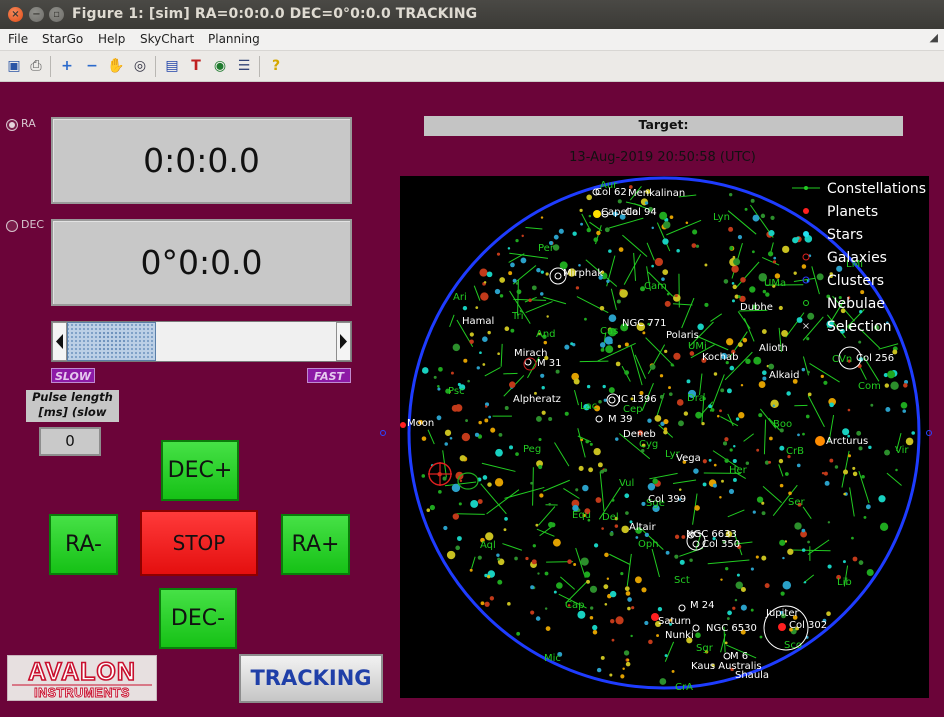 The height and width of the screenshot is (717, 944). I want to click on dec-plus-button: DEC+, so click(200, 470).